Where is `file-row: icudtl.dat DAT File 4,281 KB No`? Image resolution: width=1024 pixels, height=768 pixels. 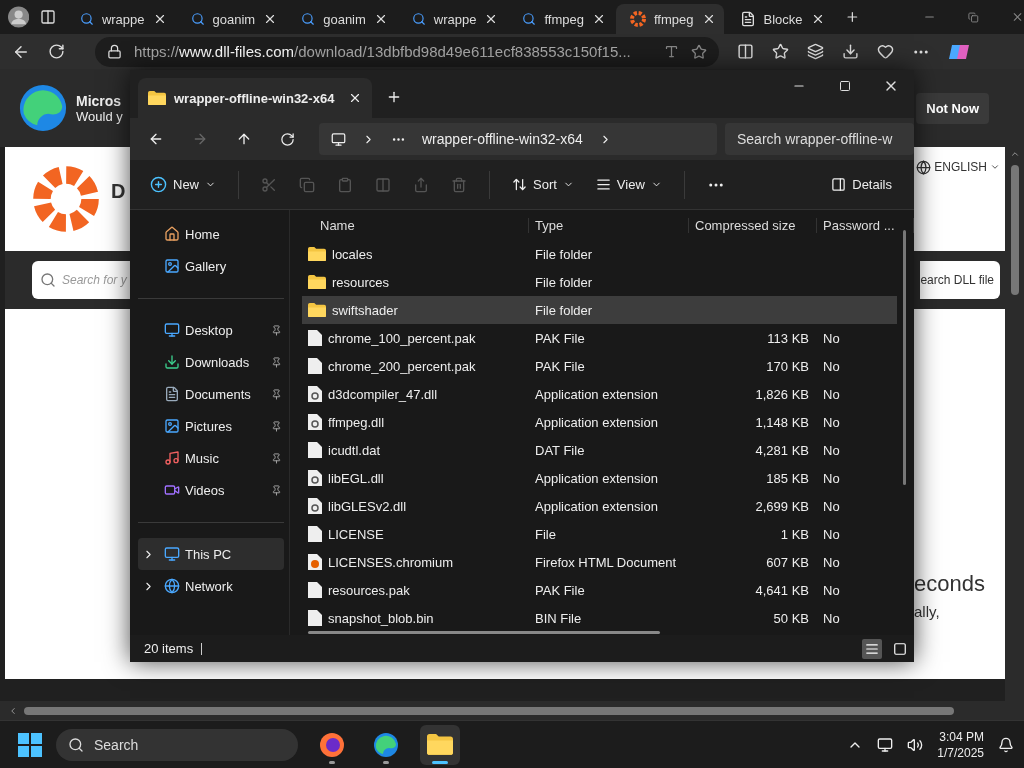 file-row: icudtl.dat DAT File 4,281 KB No is located at coordinates (599, 450).